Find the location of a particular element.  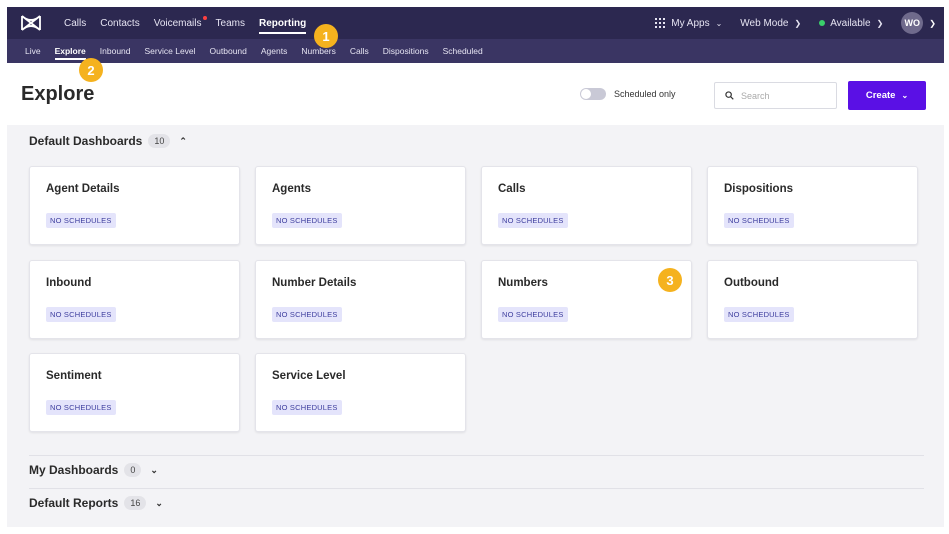

annotation-badge-2: 2 is located at coordinates (91, 70).